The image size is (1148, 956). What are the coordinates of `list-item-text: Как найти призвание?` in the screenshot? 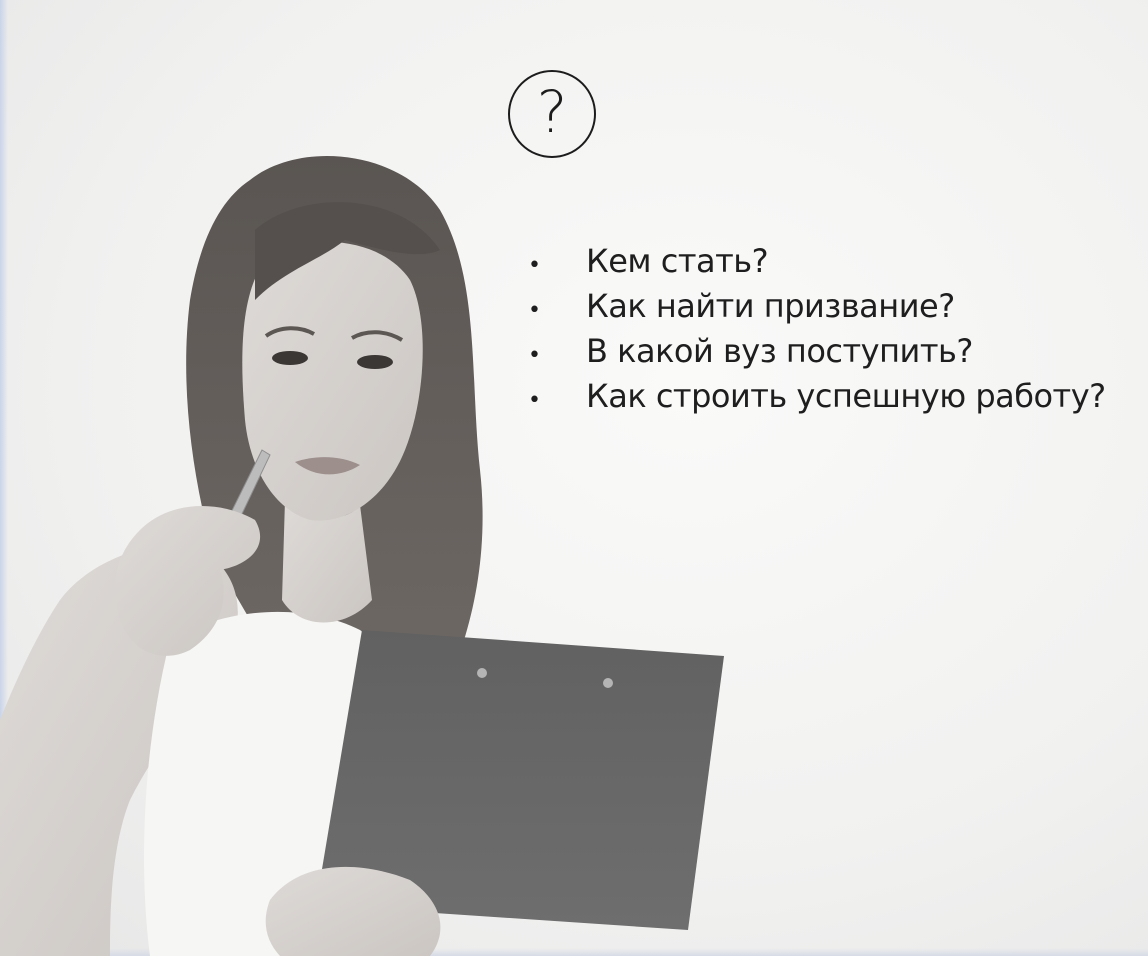 It's located at (770, 306).